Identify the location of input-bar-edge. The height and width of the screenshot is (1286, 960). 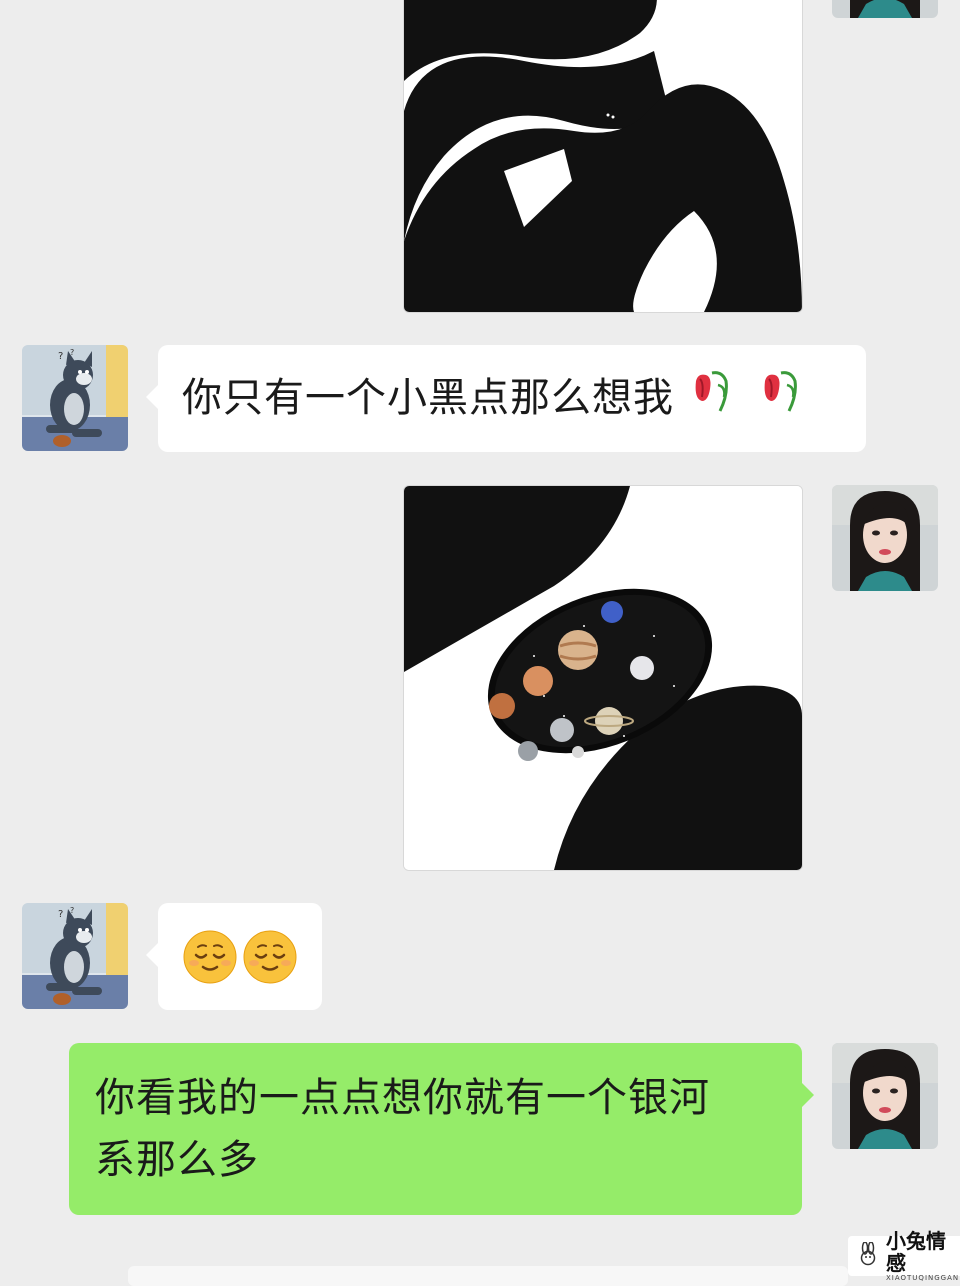
(488, 1276).